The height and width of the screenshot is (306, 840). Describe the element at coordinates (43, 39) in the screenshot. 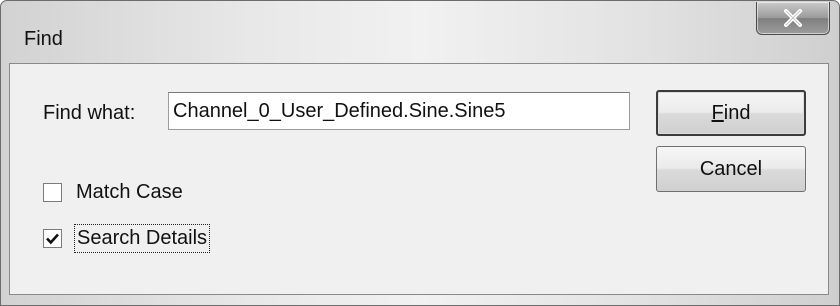

I see `dialog-title: Find` at that location.